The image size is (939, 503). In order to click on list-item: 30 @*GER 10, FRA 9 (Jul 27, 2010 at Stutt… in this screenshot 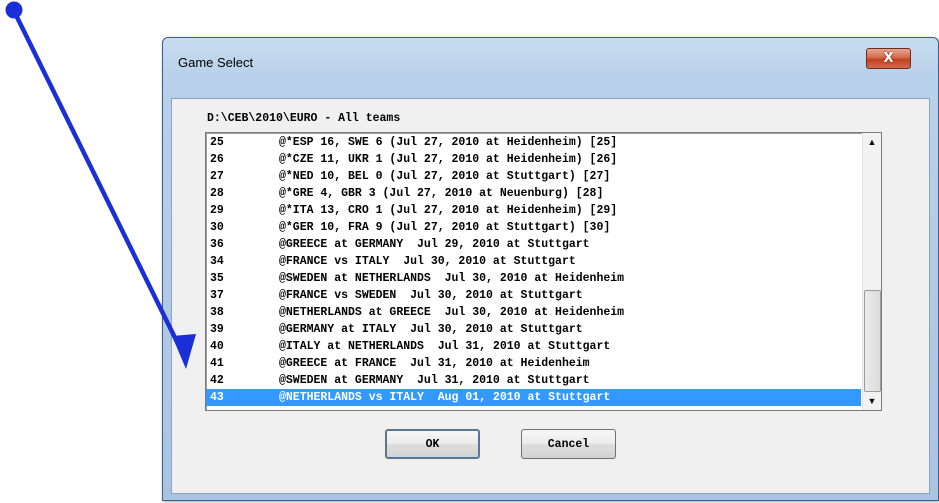, I will do `click(533, 227)`.